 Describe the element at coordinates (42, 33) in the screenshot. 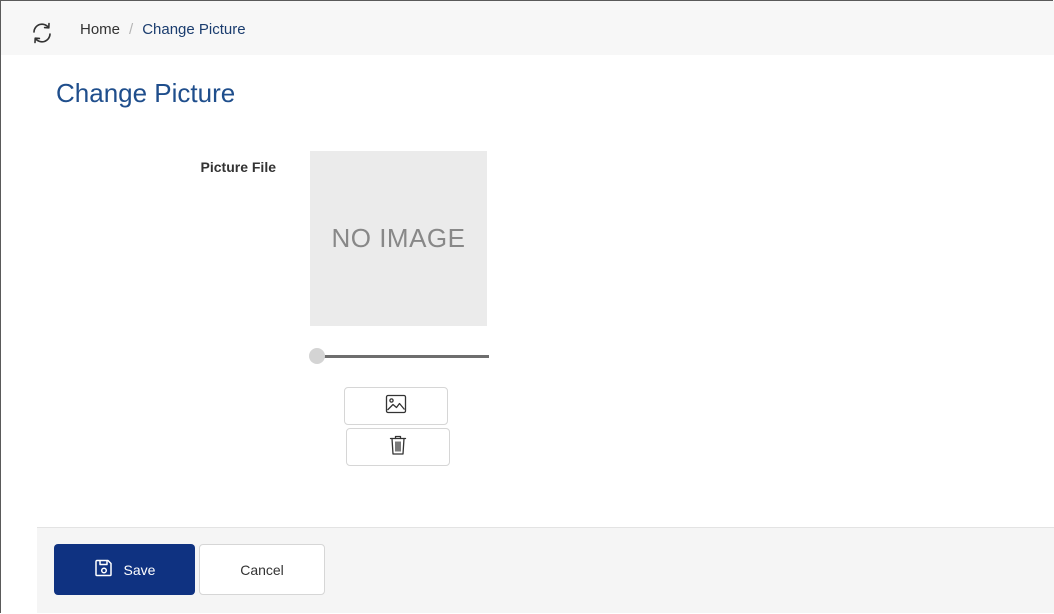

I see `refresh-icon` at that location.